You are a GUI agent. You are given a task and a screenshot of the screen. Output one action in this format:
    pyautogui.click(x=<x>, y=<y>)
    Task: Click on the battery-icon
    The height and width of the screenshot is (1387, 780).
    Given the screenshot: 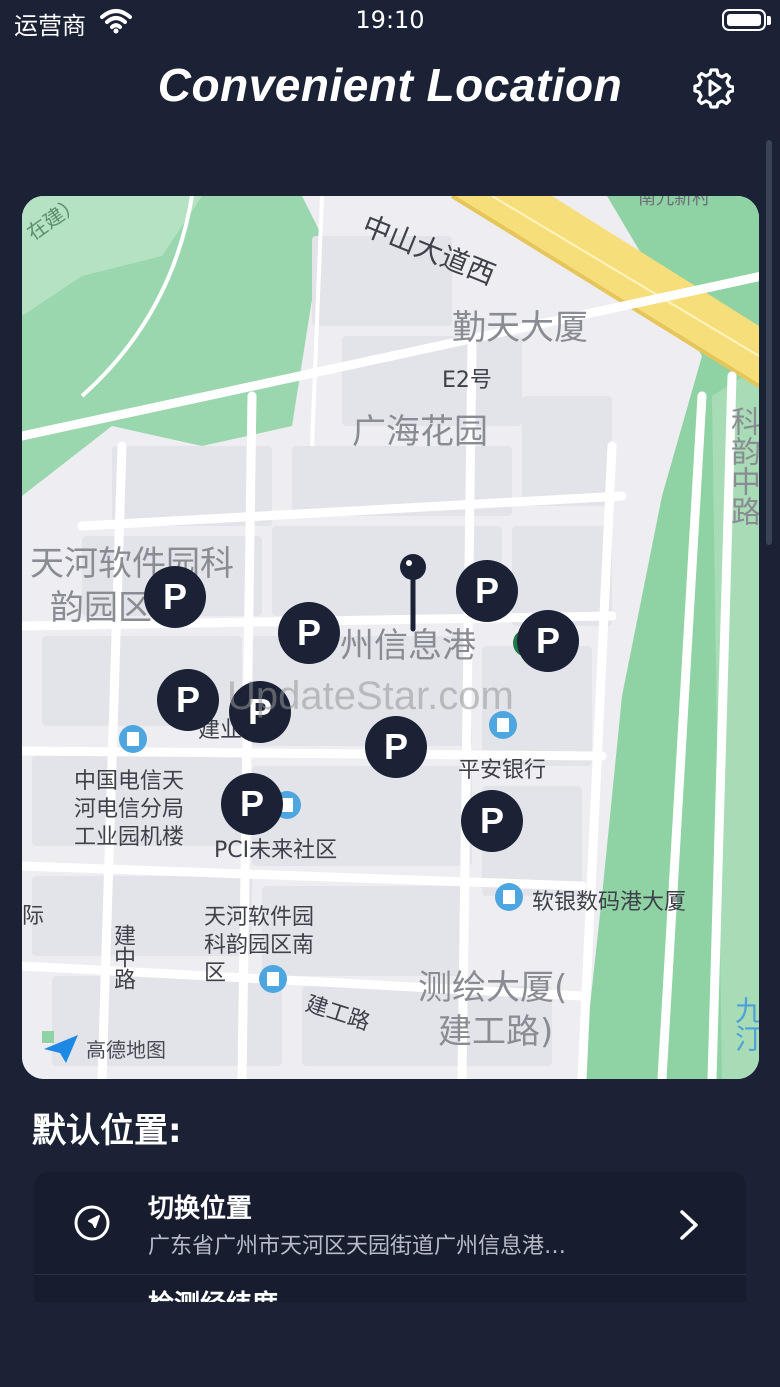 What is the action you would take?
    pyautogui.click(x=744, y=20)
    